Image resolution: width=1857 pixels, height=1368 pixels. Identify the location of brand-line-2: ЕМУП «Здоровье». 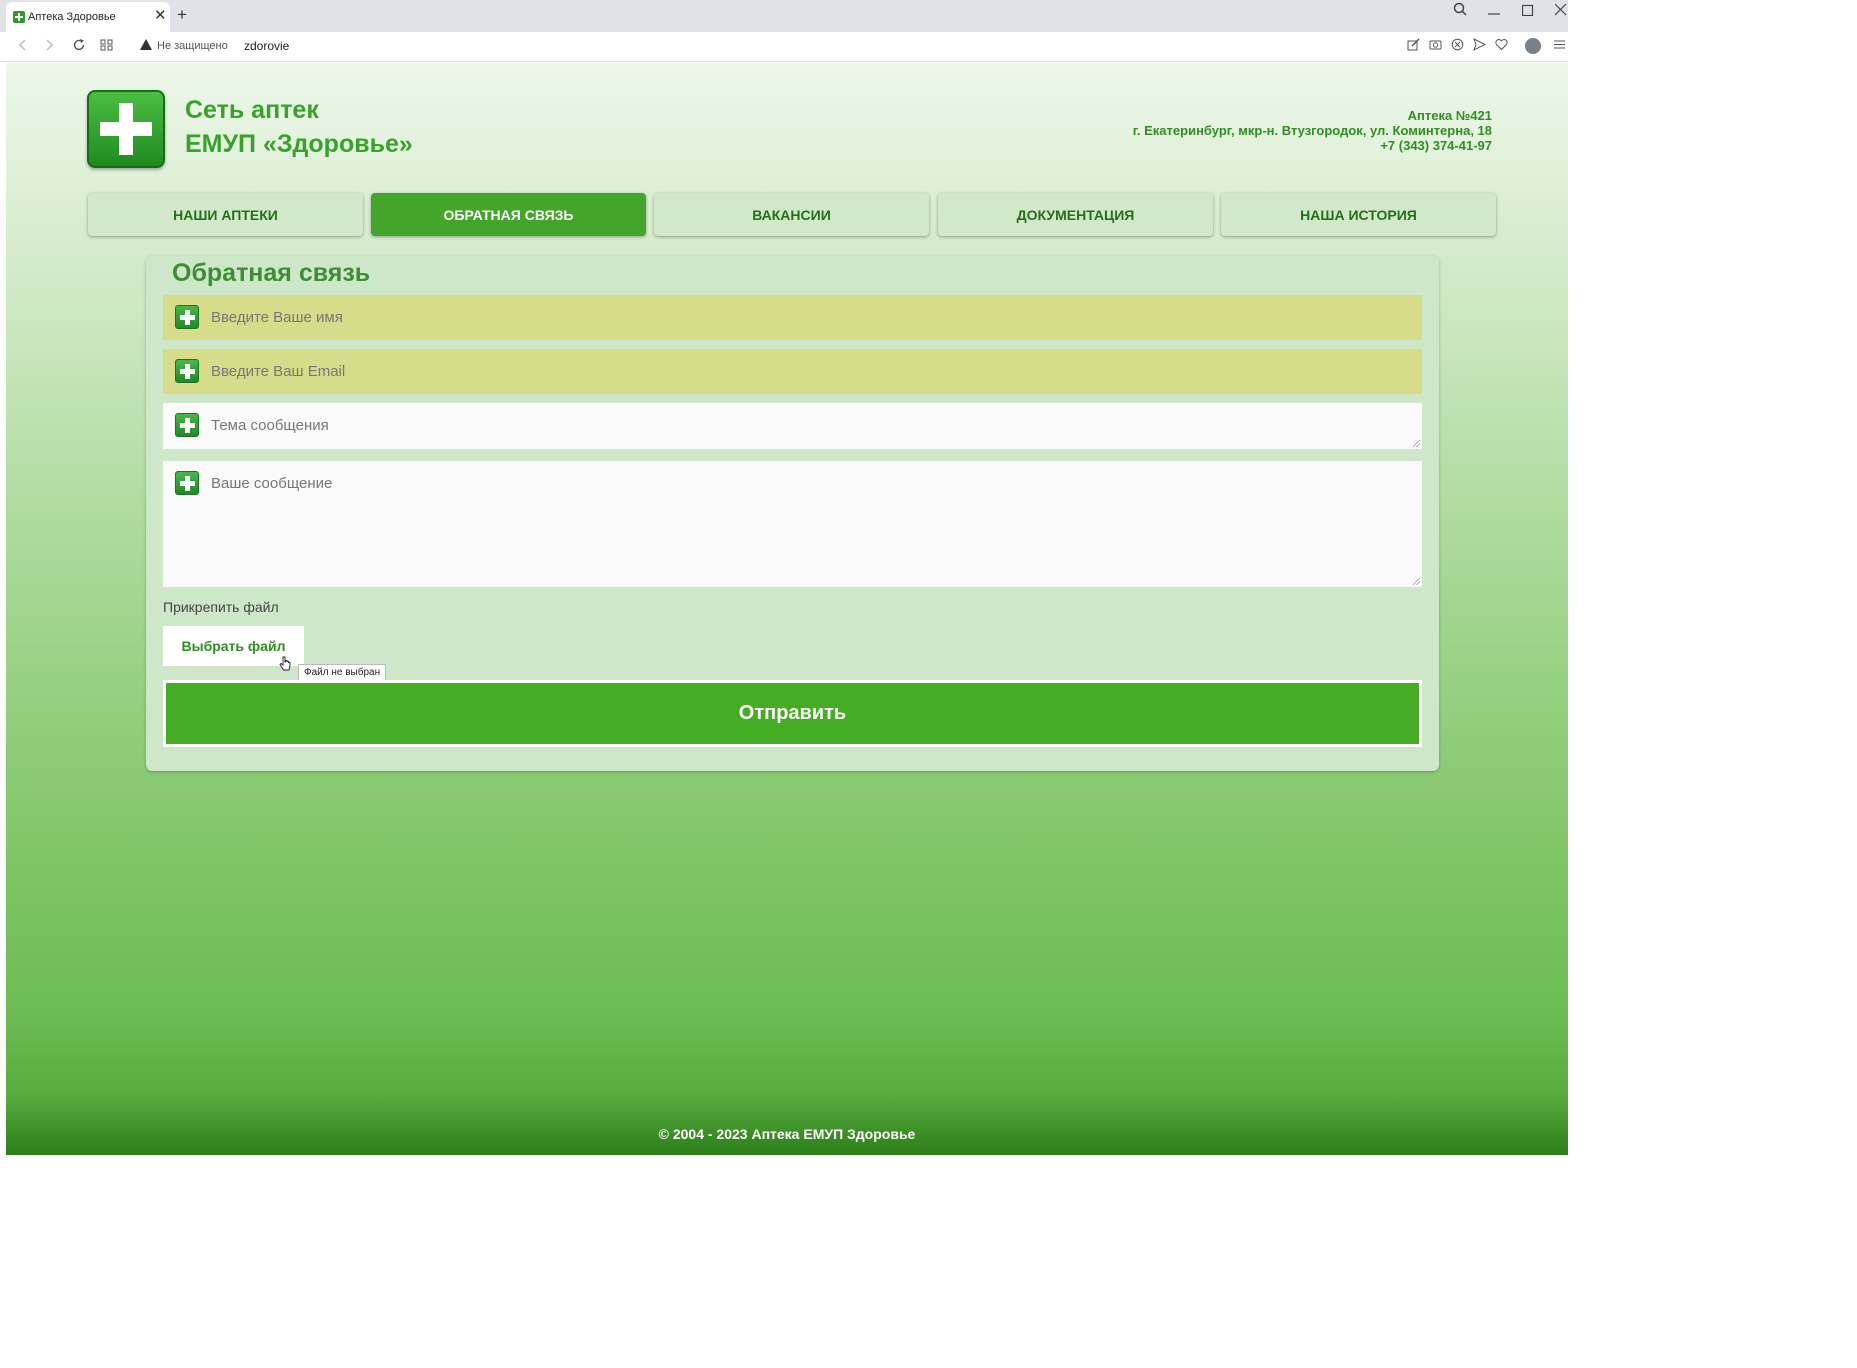
(299, 144).